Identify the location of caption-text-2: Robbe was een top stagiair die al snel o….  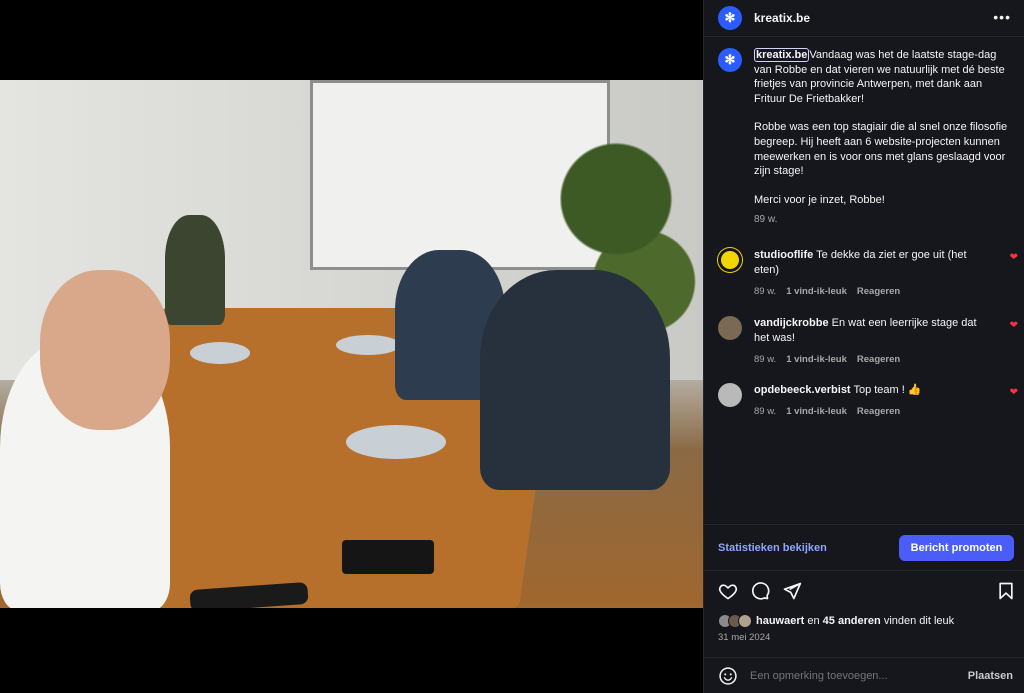
(881, 149).